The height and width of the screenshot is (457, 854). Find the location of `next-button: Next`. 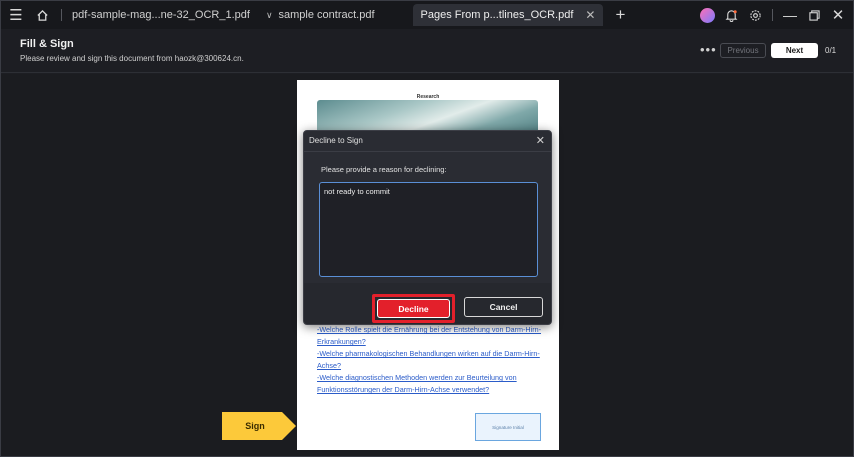

next-button: Next is located at coordinates (794, 50).